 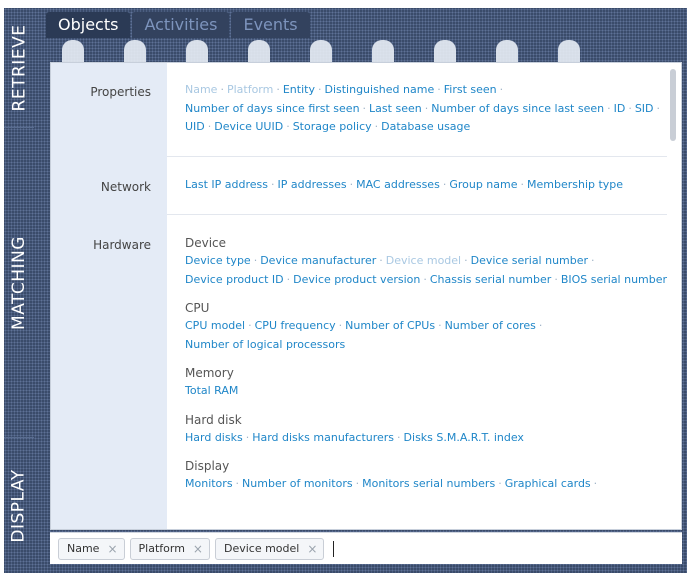 What do you see at coordinates (125, 187) in the screenshot?
I see `section-label: Network` at bounding box center [125, 187].